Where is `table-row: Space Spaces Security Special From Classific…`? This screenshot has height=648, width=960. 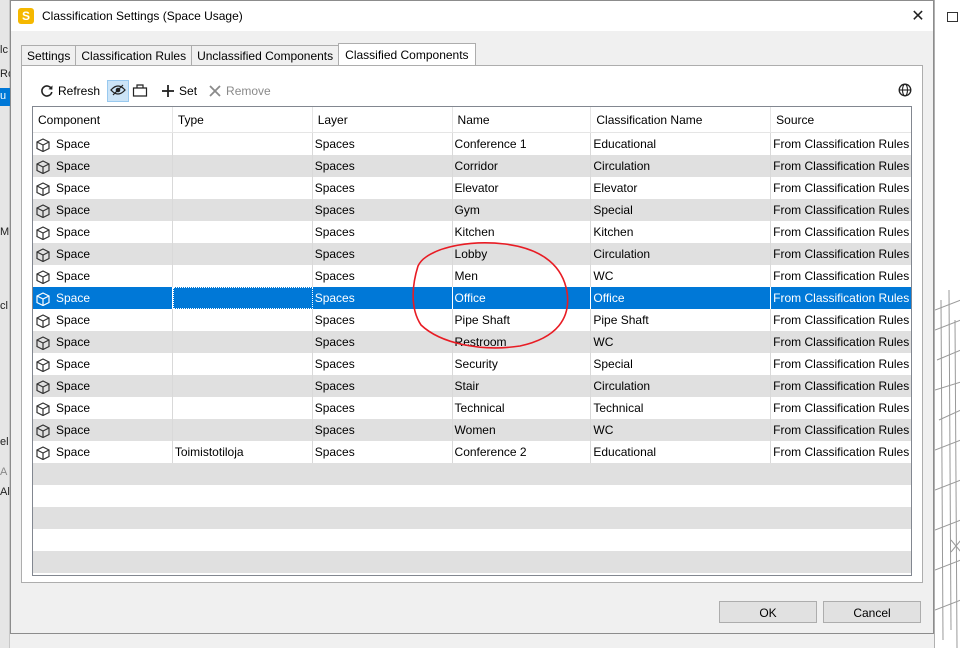
table-row: Space Spaces Security Special From Classific… is located at coordinates (472, 364).